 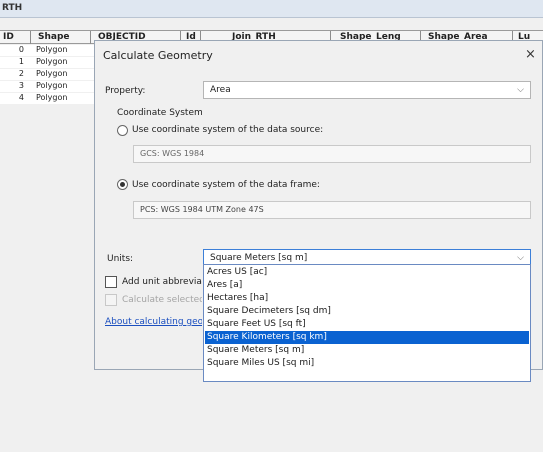 What do you see at coordinates (50, 98) in the screenshot?
I see `table-row: 4 Polygon` at bounding box center [50, 98].